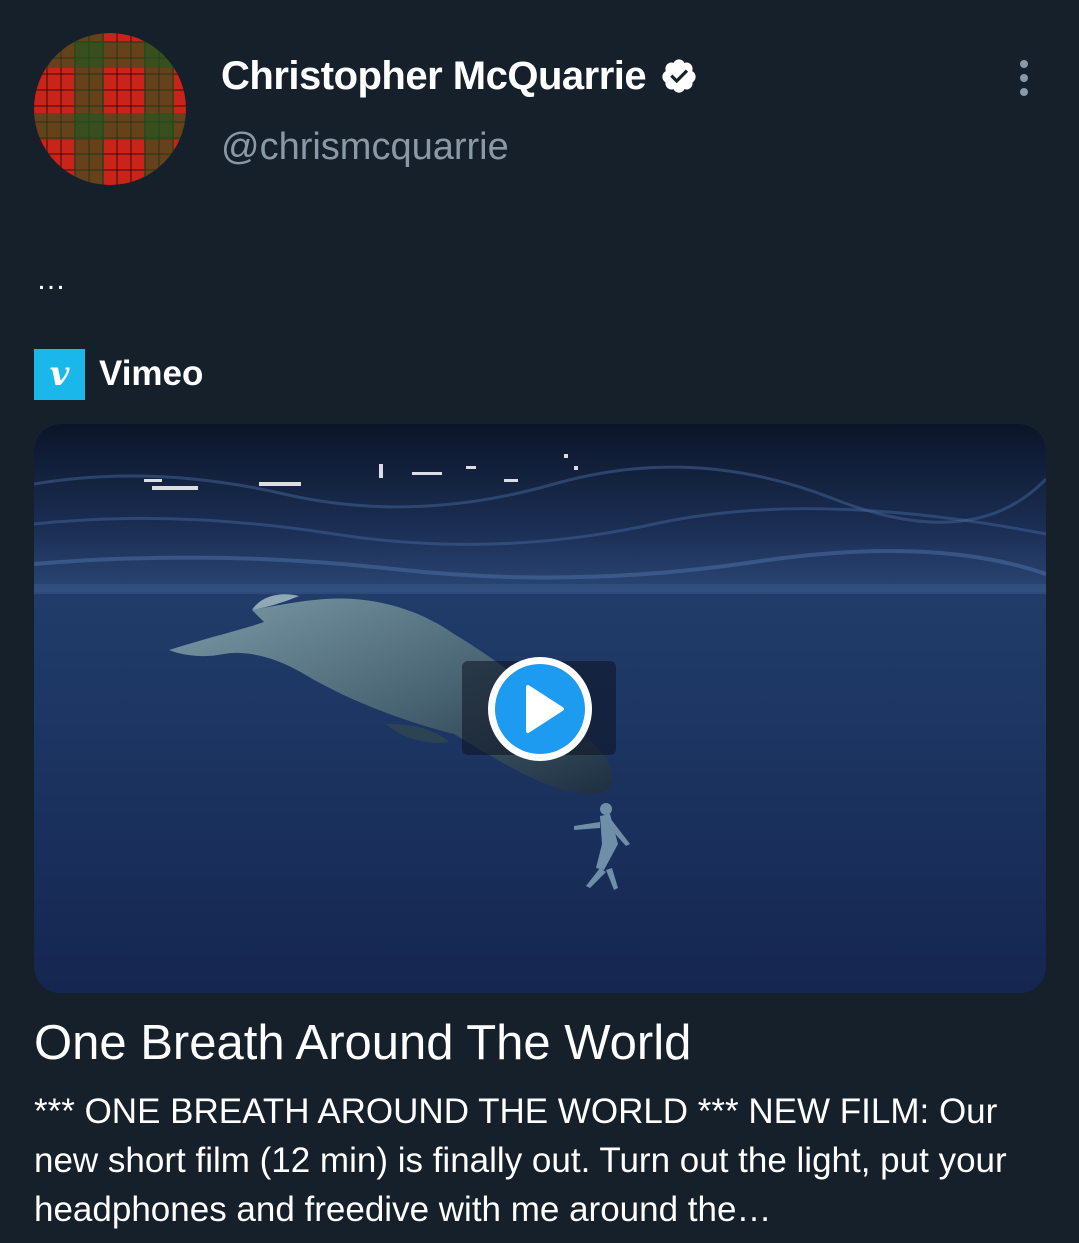 This screenshot has height=1243, width=1079. What do you see at coordinates (365, 147) in the screenshot?
I see `author-handle: @chrismcquarrie` at bounding box center [365, 147].